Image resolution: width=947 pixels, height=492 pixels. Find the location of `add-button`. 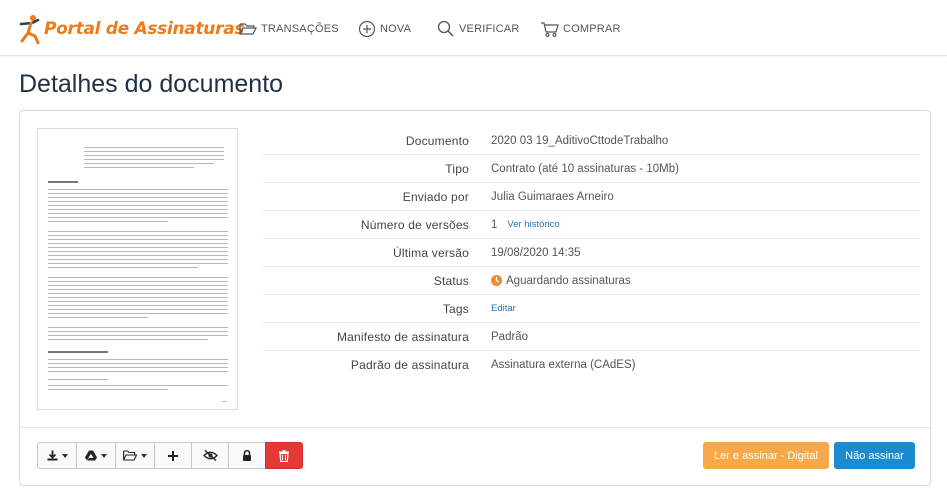

add-button is located at coordinates (173, 455).